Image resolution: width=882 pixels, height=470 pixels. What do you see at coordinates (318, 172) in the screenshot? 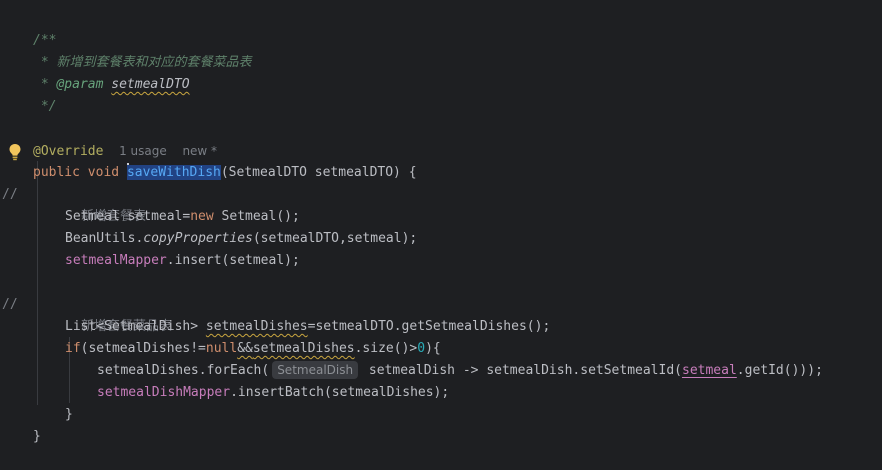
I see `method-params: (SetmealDTO setmealDTO) {` at bounding box center [318, 172].